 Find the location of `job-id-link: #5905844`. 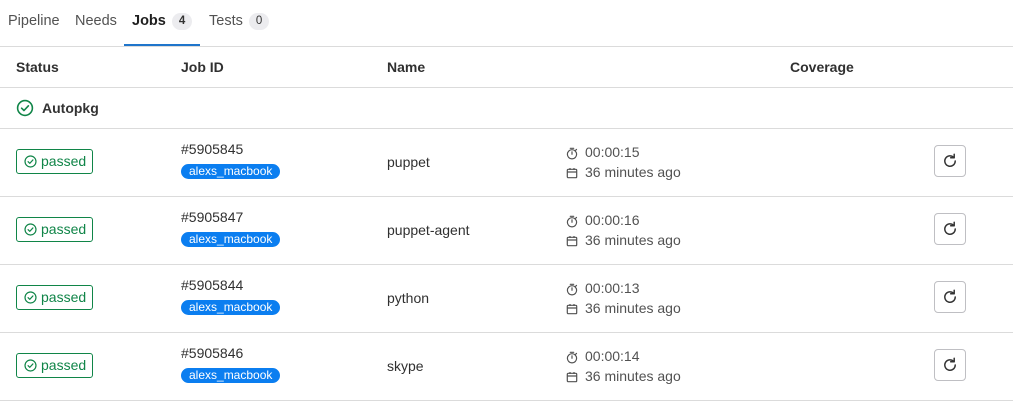

job-id-link: #5905844 is located at coordinates (212, 285).